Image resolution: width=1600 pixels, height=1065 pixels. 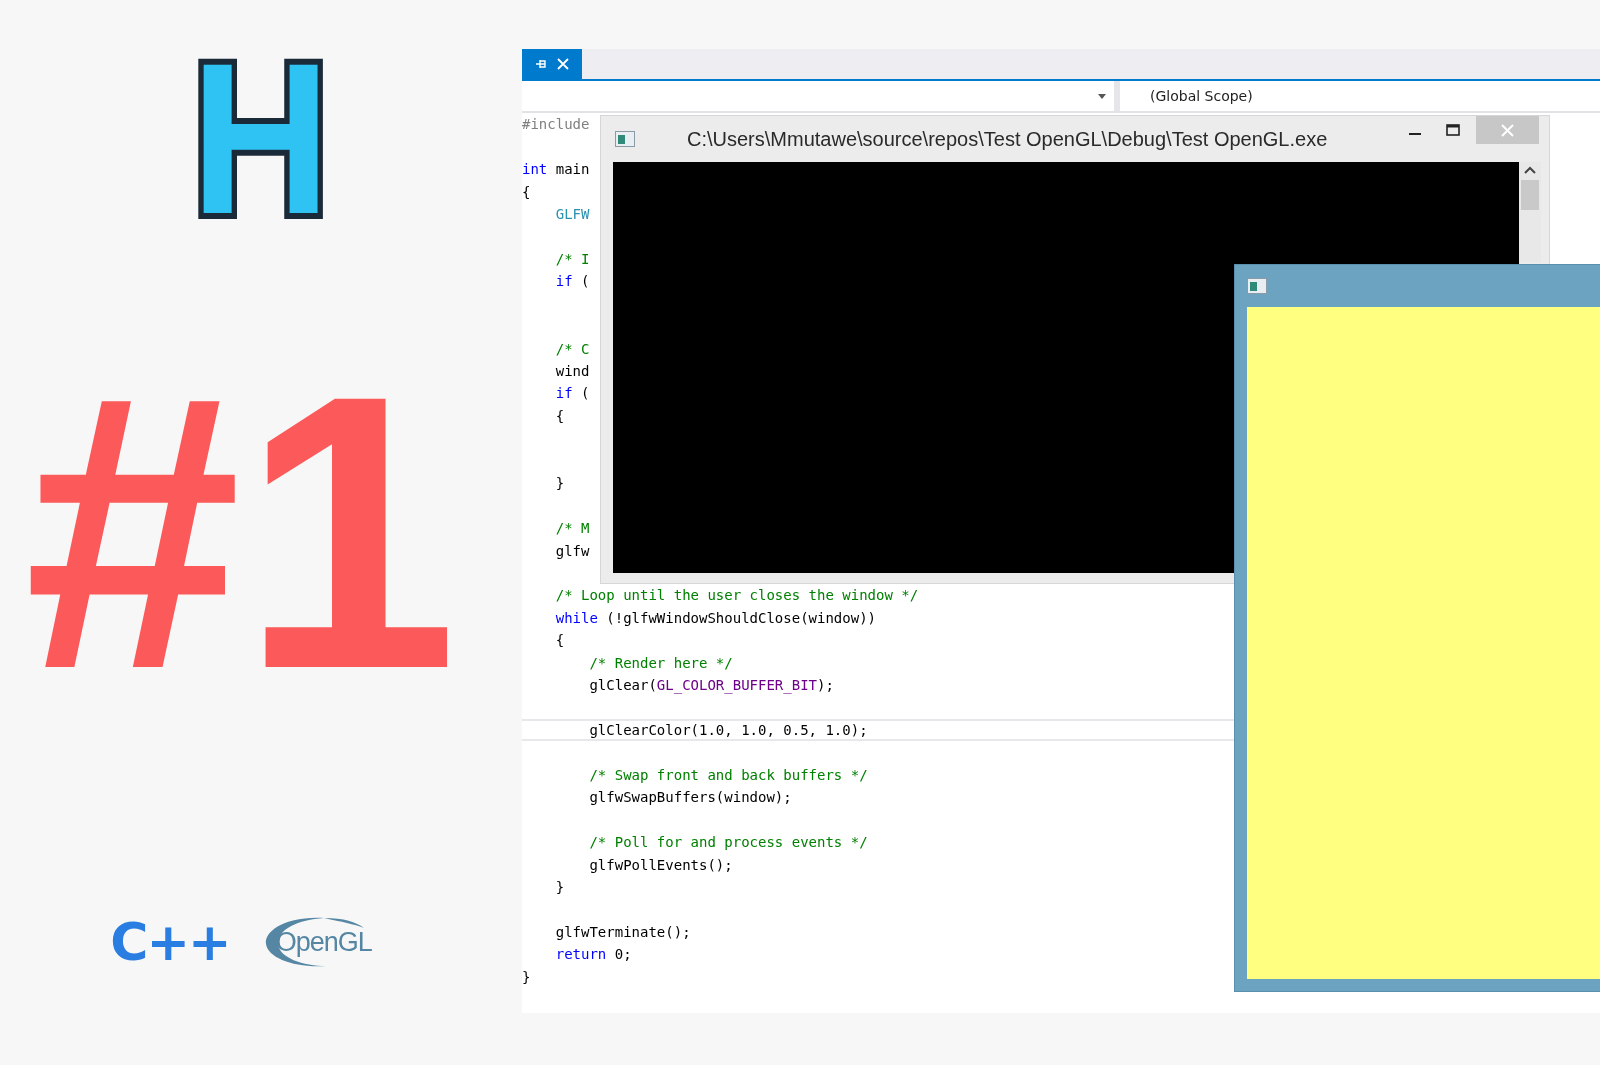 What do you see at coordinates (736, 596) in the screenshot?
I see `code-line: /* Loop until the user closes the window */` at bounding box center [736, 596].